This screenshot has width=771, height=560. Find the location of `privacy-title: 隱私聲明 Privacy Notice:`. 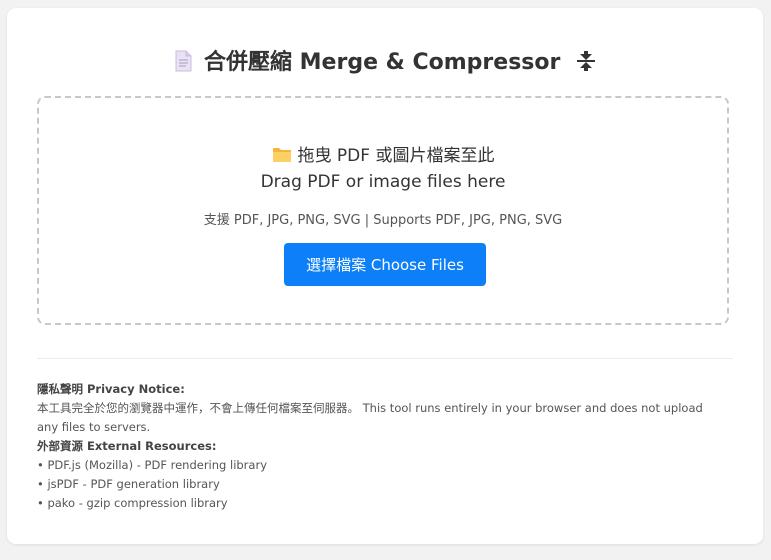

privacy-title: 隱私聲明 Privacy Notice: is located at coordinates (111, 389).